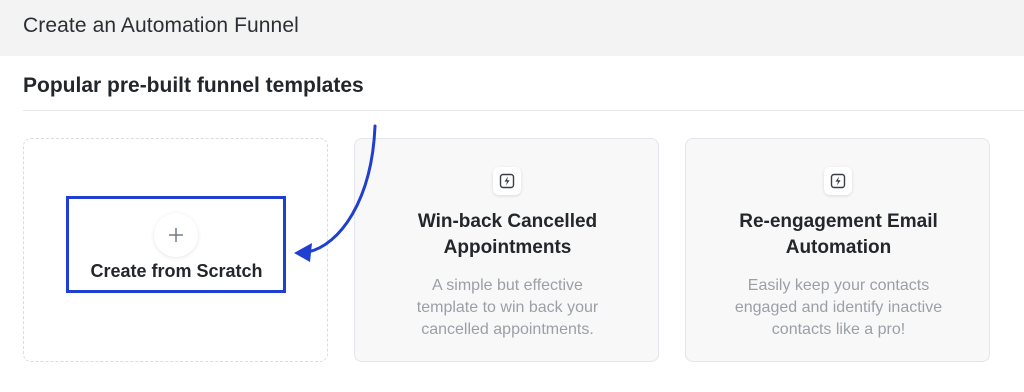  Describe the element at coordinates (176, 244) in the screenshot. I see `annotation-highlight-box` at that location.